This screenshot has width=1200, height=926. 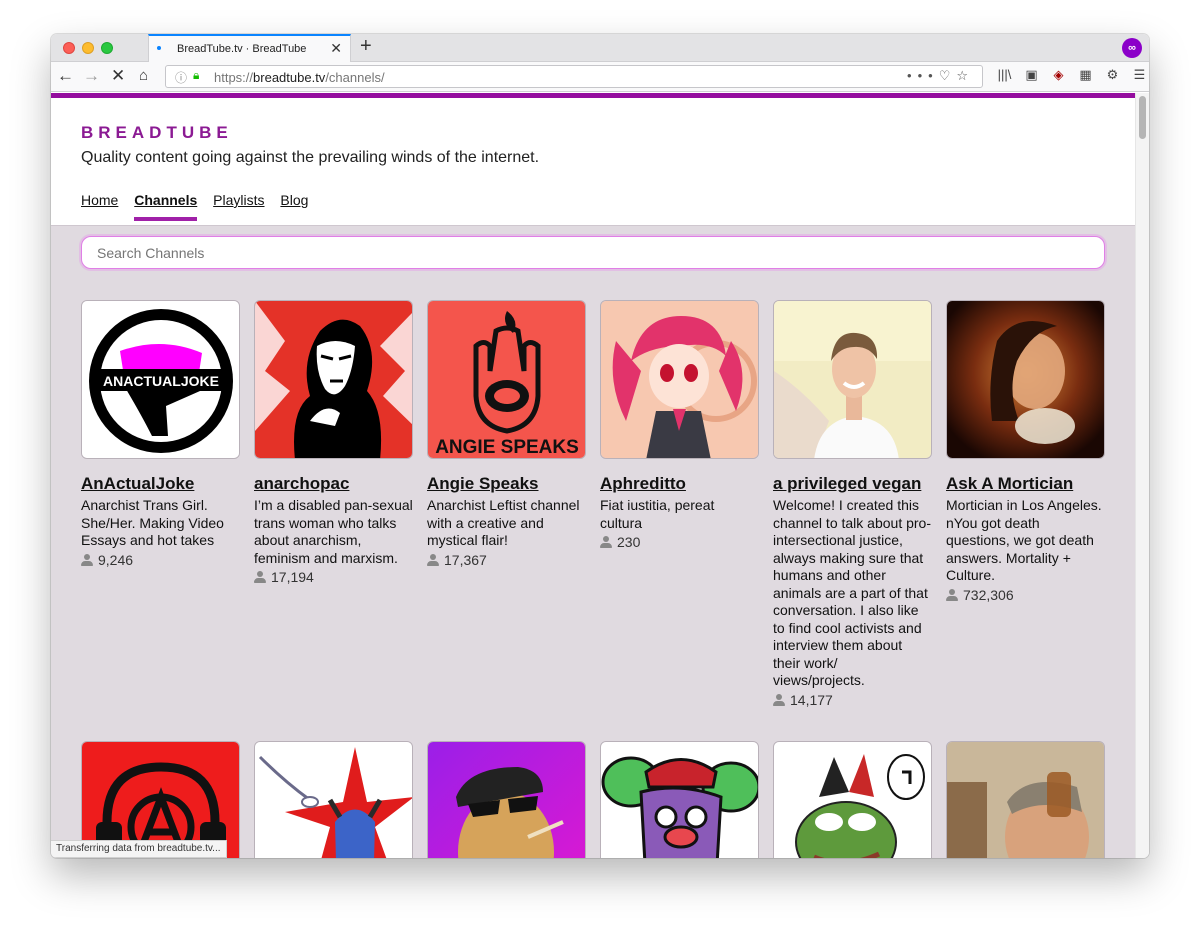 I want to click on tab-strip: BreadTube.tv · BreadTube ✕ + ∞, so click(x=600, y=48).